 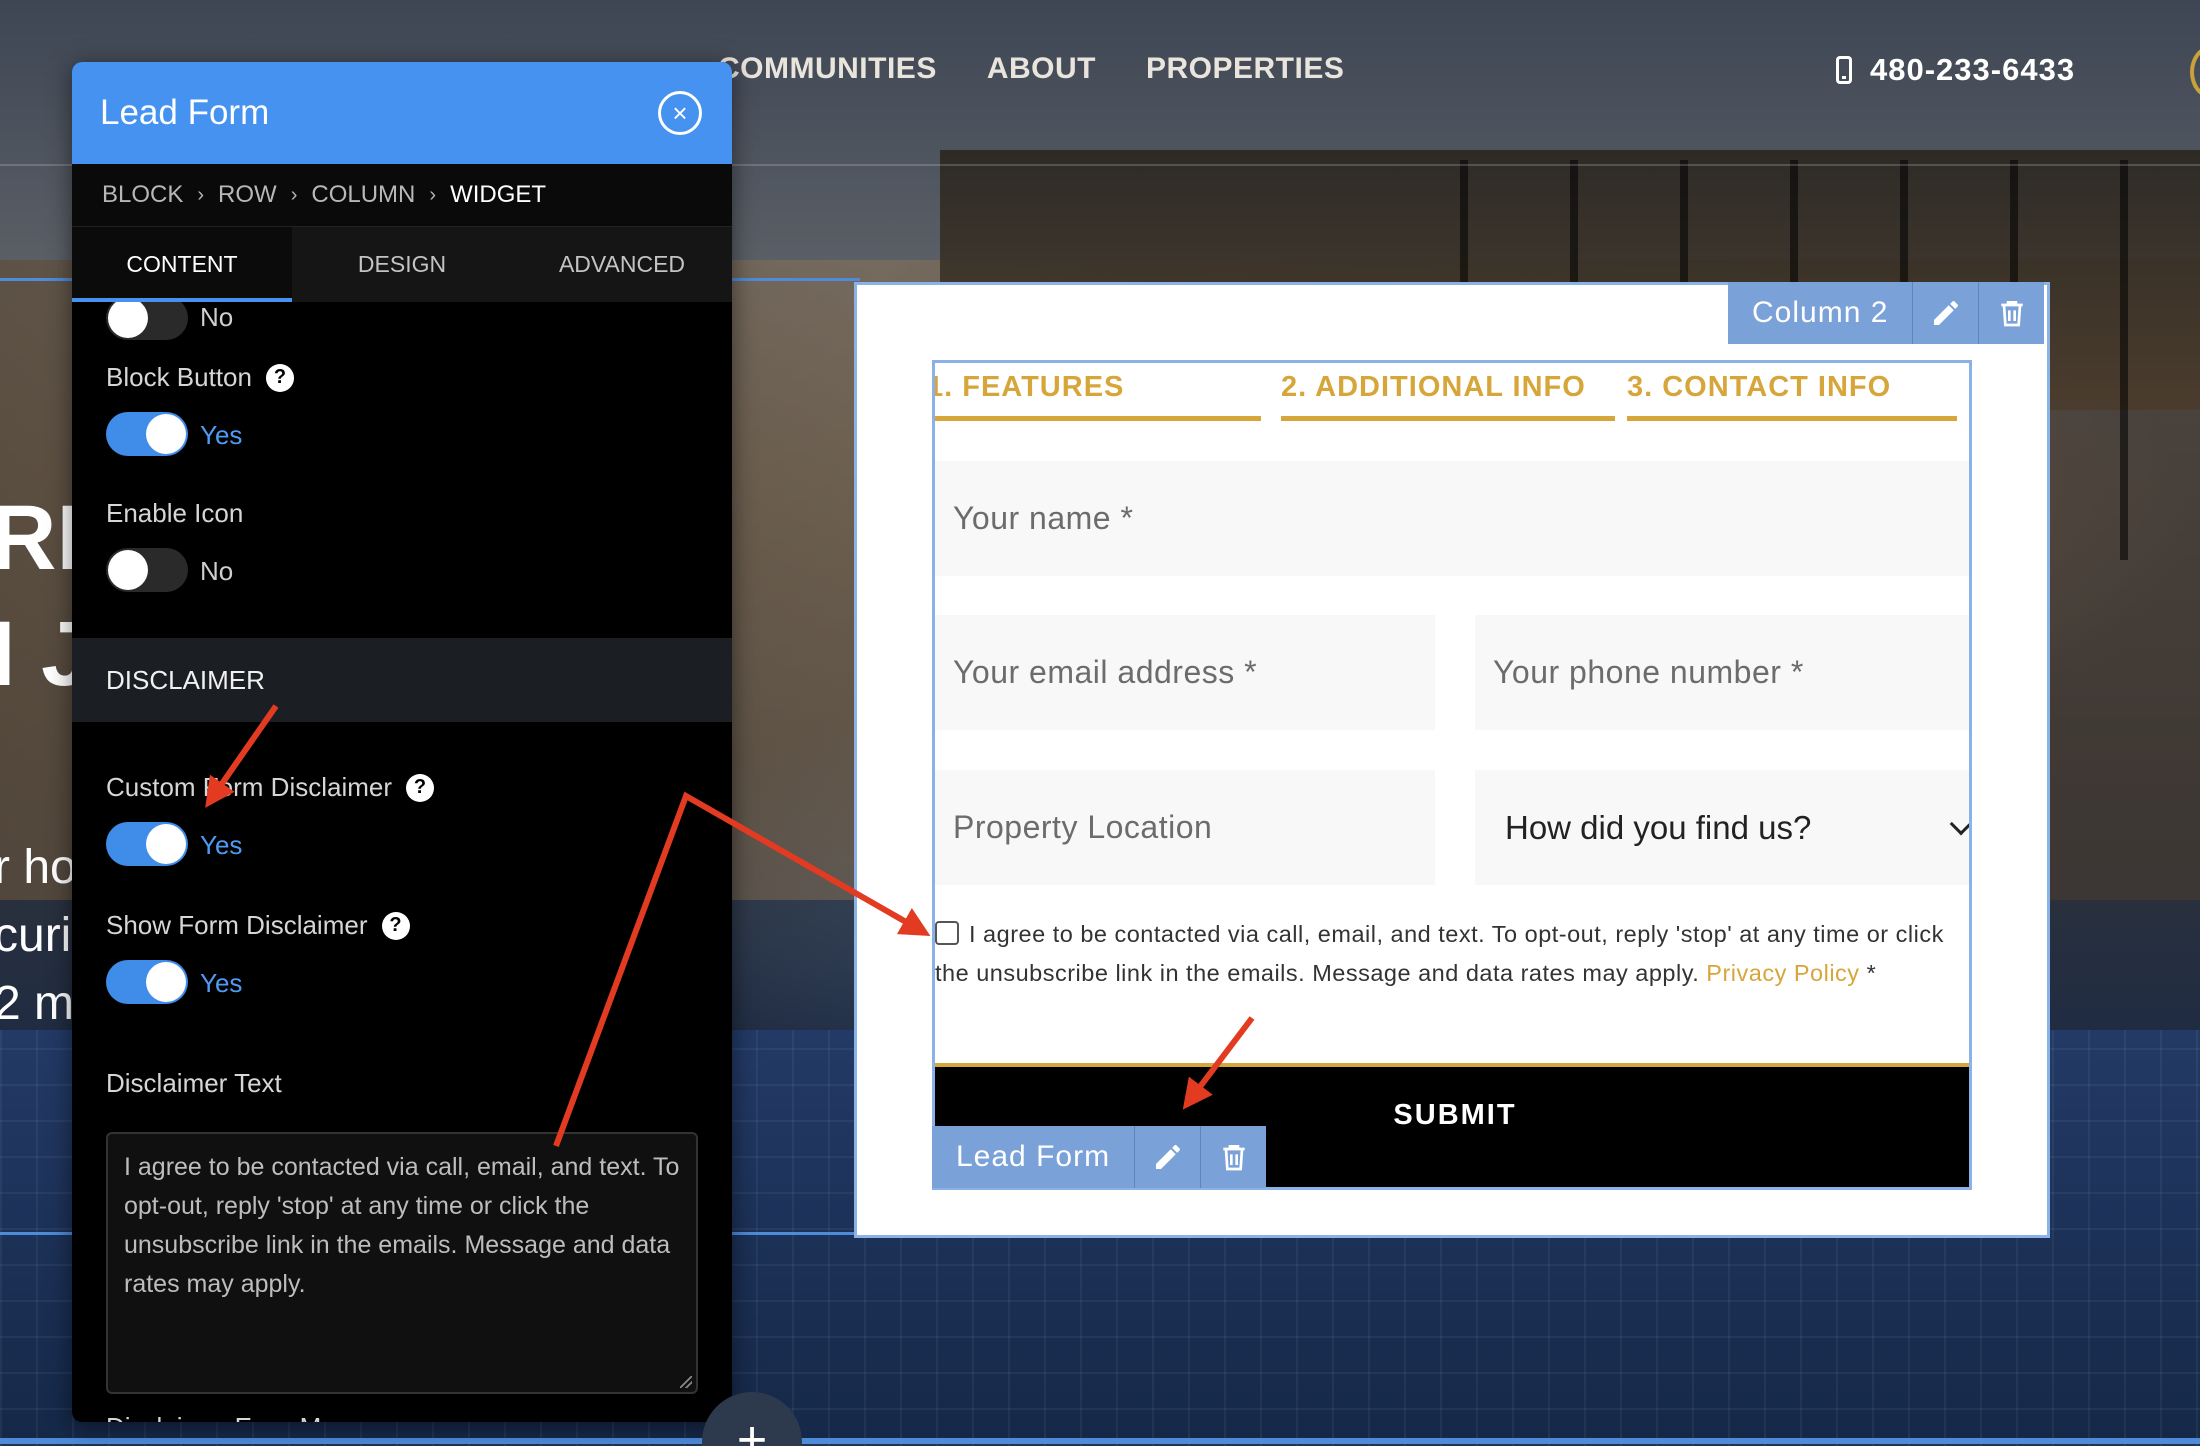 What do you see at coordinates (363, 195) in the screenshot?
I see `breadcrumb-column: COLUMN` at bounding box center [363, 195].